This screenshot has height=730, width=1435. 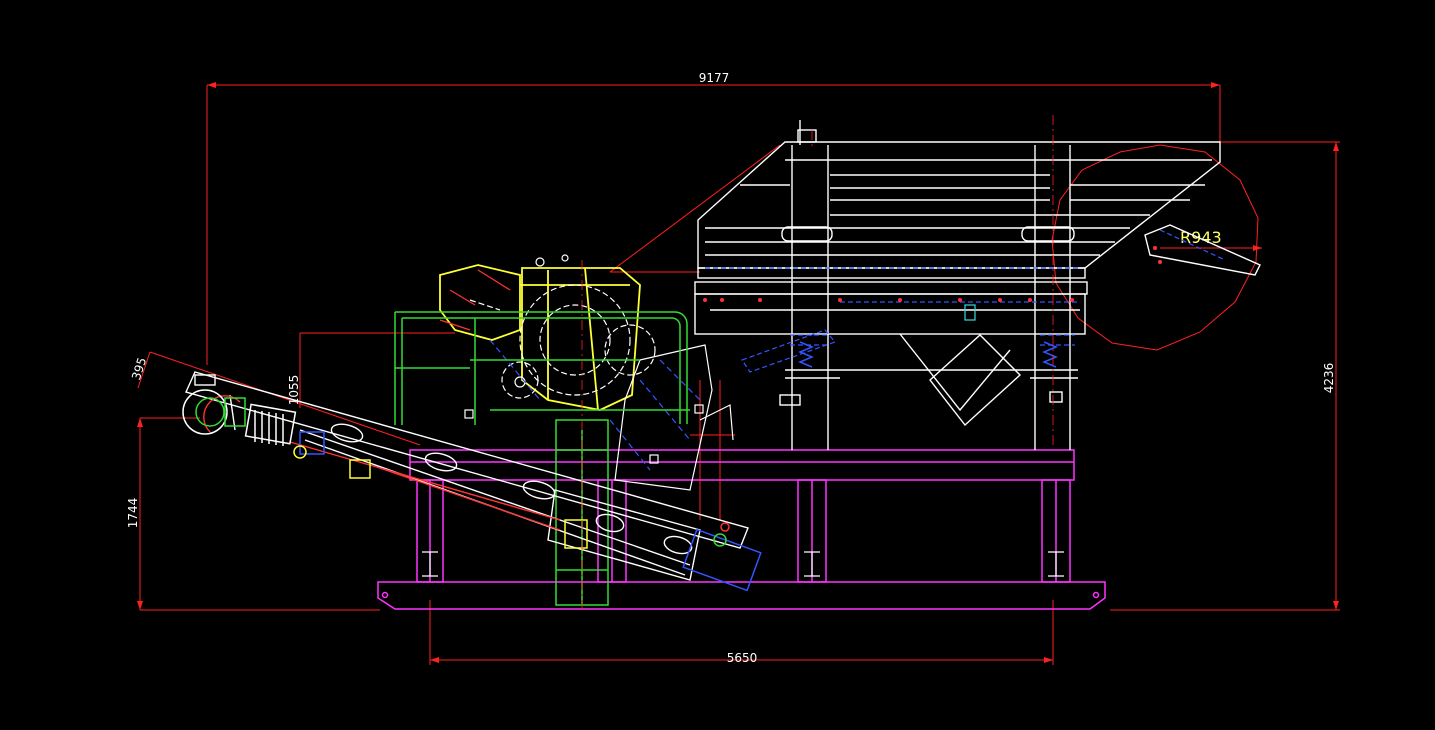 I want to click on screen-springs, so click(x=928, y=354).